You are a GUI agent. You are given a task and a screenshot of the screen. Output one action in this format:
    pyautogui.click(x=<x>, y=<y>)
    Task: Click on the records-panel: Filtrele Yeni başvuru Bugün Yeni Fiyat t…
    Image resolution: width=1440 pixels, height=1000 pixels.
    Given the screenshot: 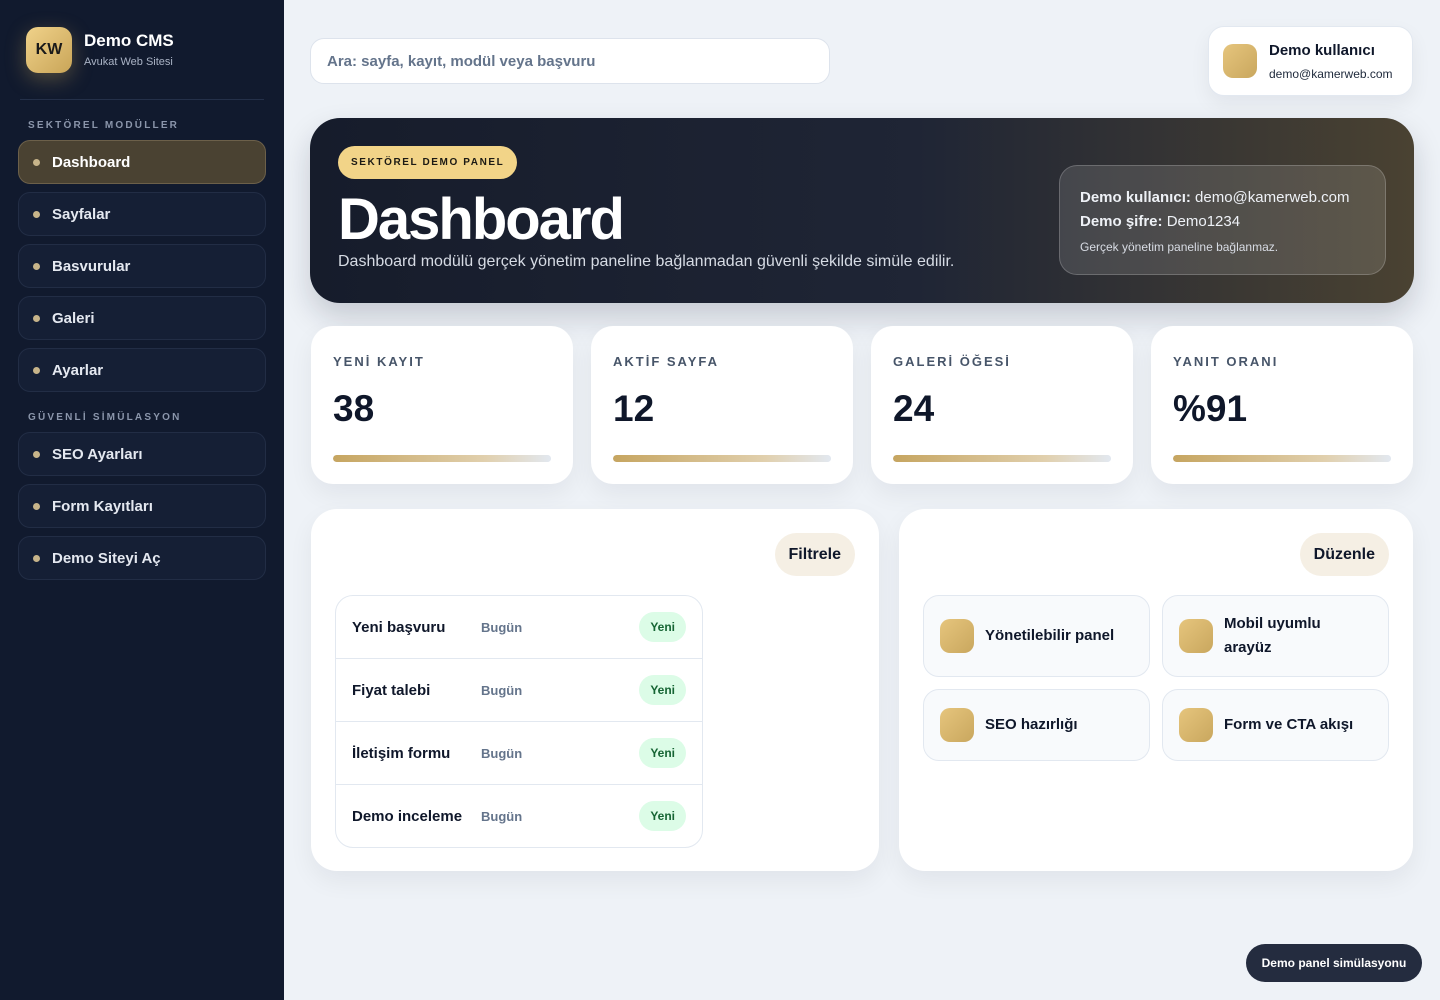 What is the action you would take?
    pyautogui.click(x=595, y=690)
    